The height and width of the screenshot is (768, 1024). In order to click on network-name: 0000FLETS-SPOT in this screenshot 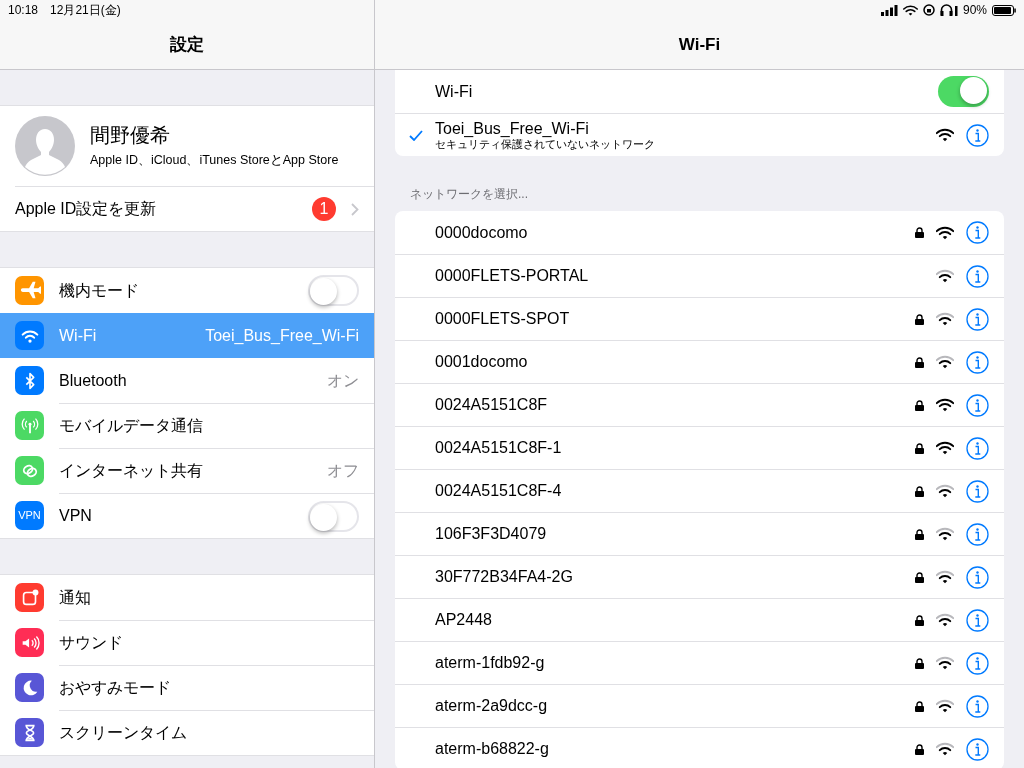, I will do `click(502, 319)`.